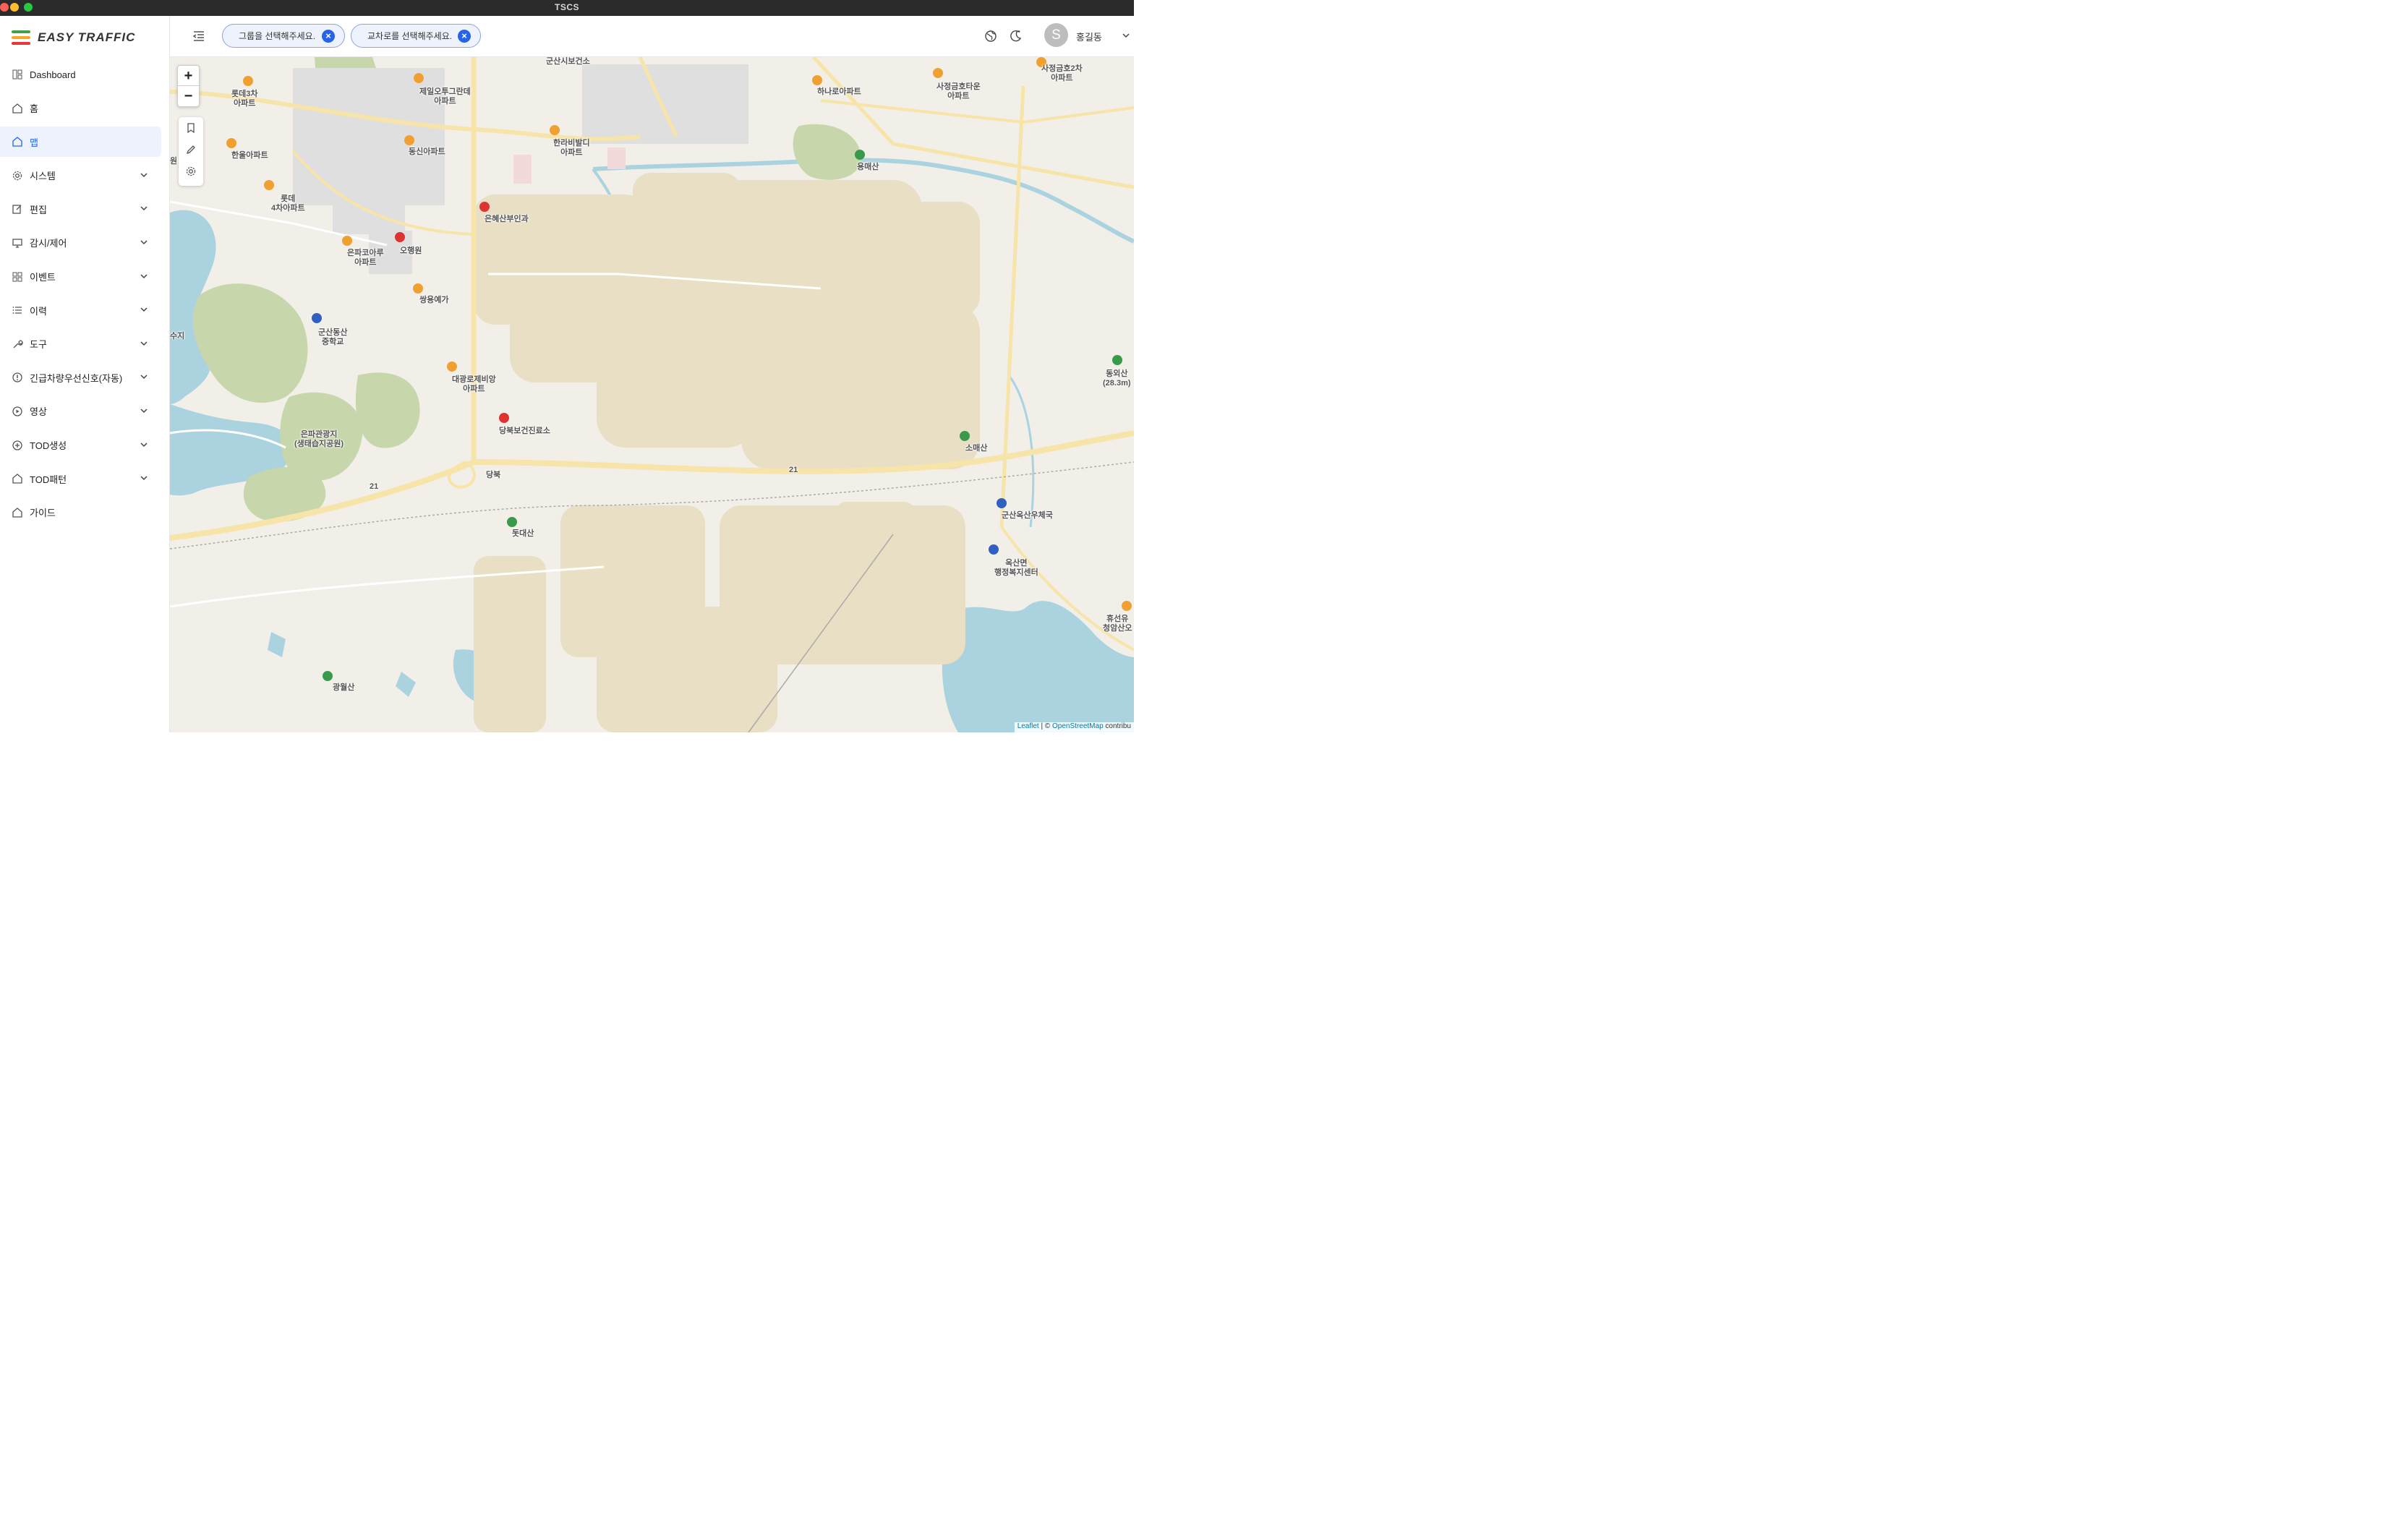  Describe the element at coordinates (80, 310) in the screenshot. I see `sidebar-item-7: 이력` at that location.